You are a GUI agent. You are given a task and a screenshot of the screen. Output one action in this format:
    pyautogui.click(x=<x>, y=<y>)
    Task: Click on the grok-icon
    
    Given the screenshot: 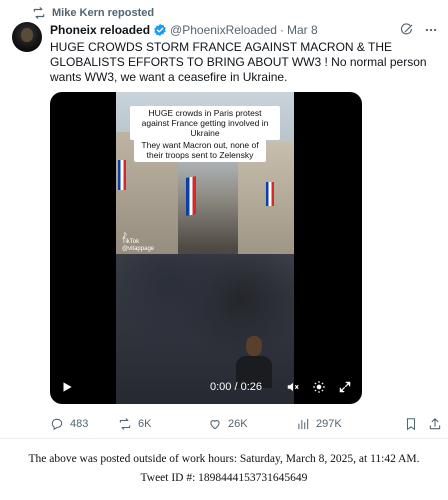 What is the action you would take?
    pyautogui.click(x=407, y=30)
    